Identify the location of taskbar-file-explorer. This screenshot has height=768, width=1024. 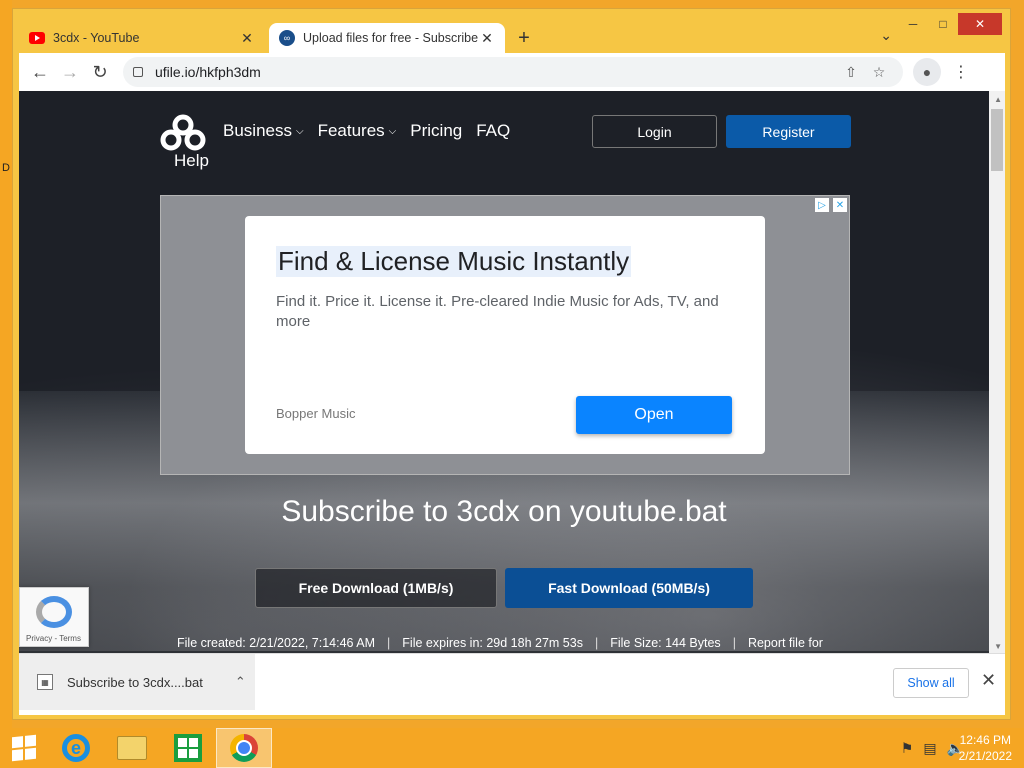
(132, 748).